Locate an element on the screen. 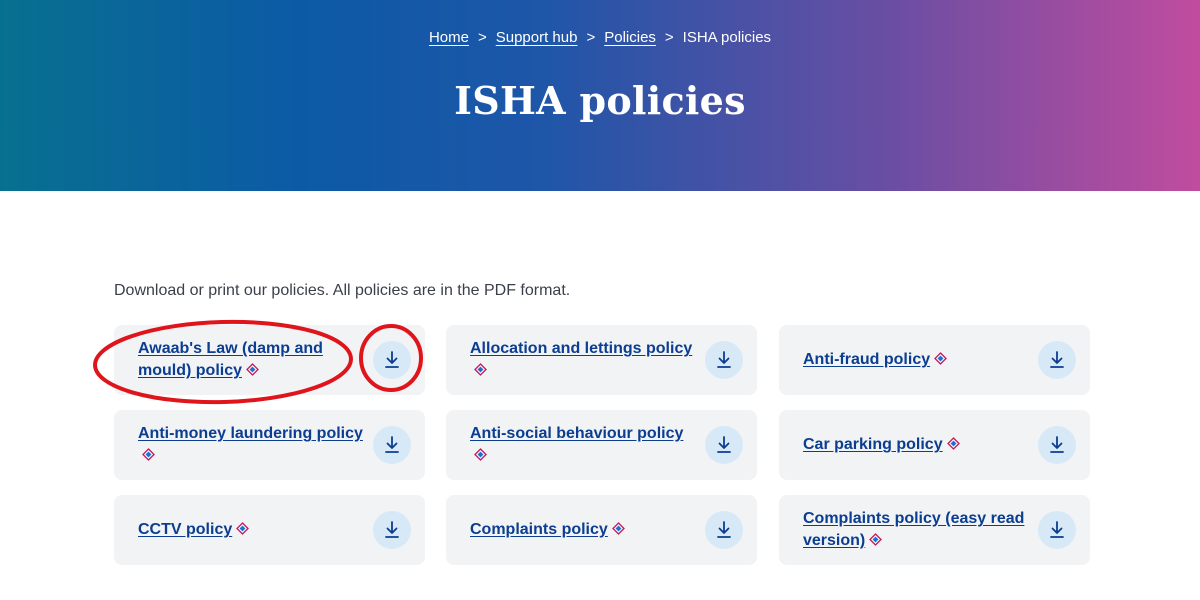  policy-link-anti-social-behaviour: Anti-social behaviour policy is located at coordinates (584, 445).